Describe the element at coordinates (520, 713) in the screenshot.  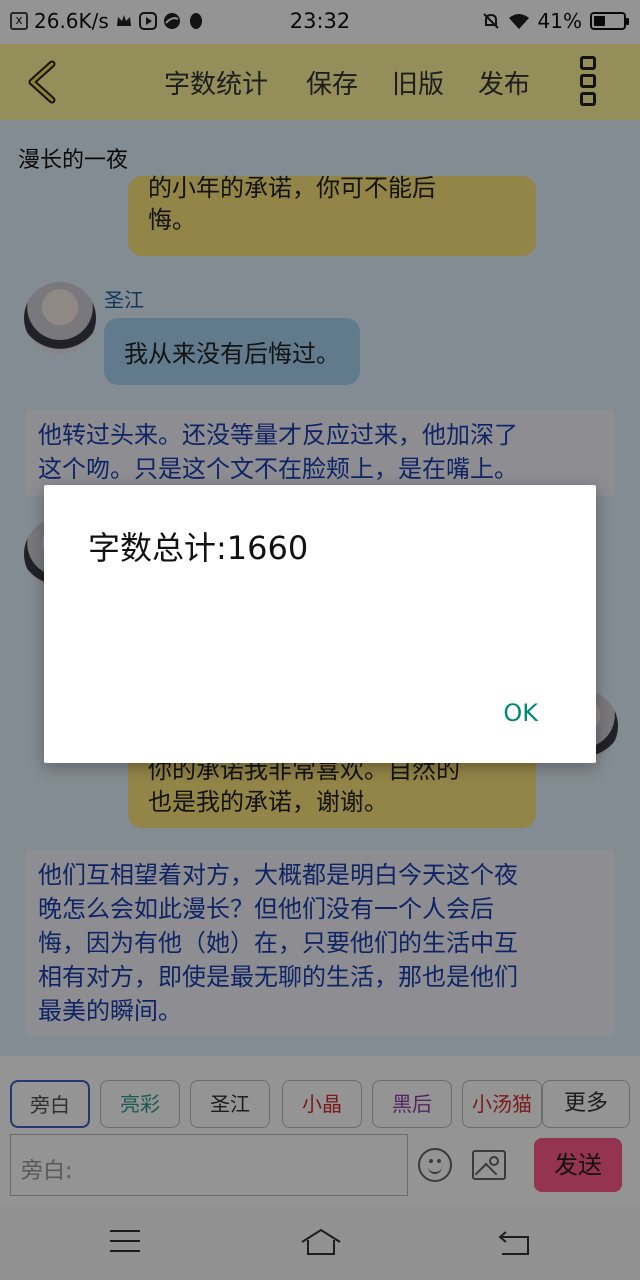
I see `ok-button: OK` at that location.